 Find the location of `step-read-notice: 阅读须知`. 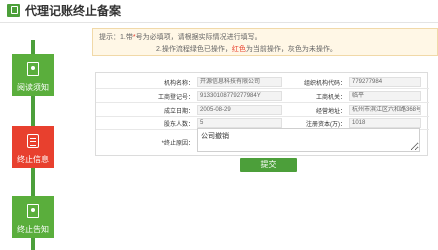

step-read-notice: 阅读须知 is located at coordinates (33, 75).